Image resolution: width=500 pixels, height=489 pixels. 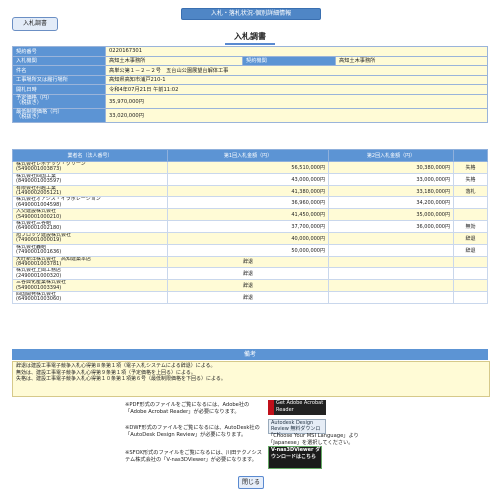 I want to click on table-row: 株式会社上岡工務店 (2490001000320) 辞退, so click(x=250, y=274).